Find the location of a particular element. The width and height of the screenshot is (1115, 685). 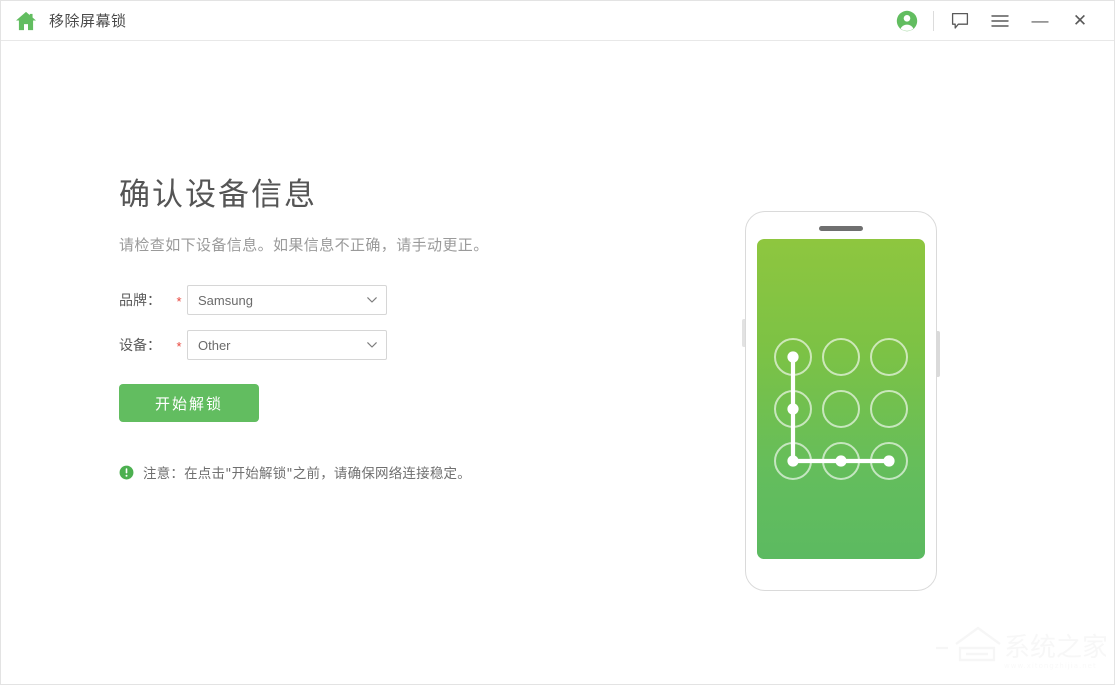

user-account-icon is located at coordinates (907, 21).